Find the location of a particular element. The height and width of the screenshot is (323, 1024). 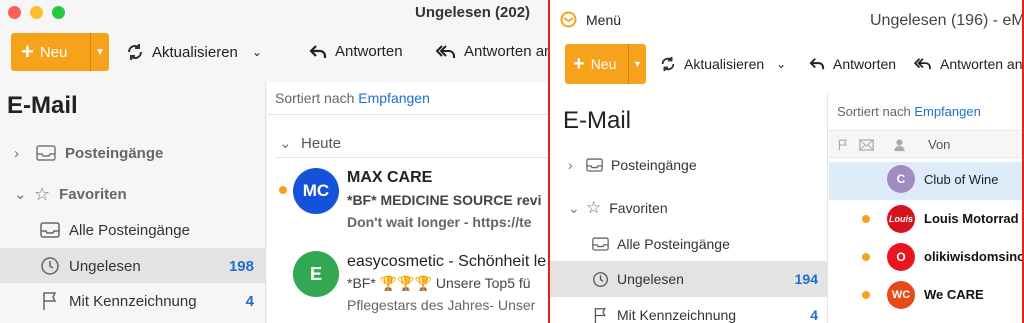

window-title: Ungelesen (196) - eM C is located at coordinates (947, 20).